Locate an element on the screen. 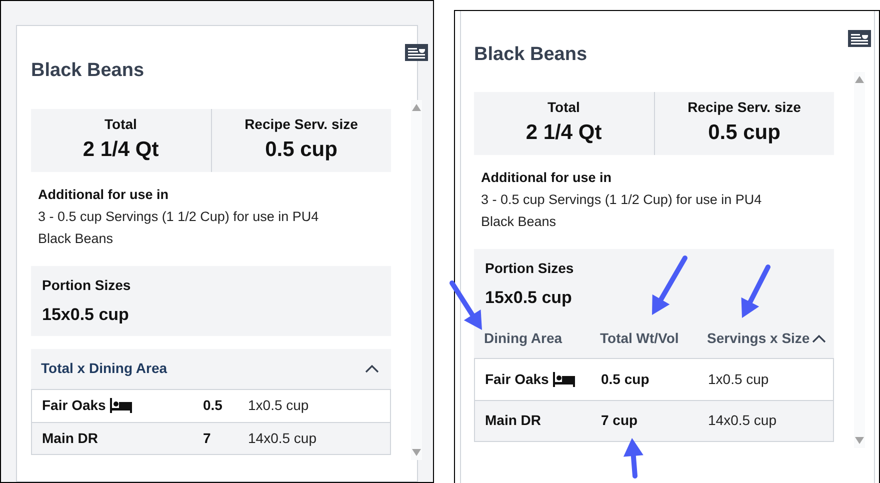 The image size is (880, 483). table-cell-text: 7 cup is located at coordinates (620, 420).